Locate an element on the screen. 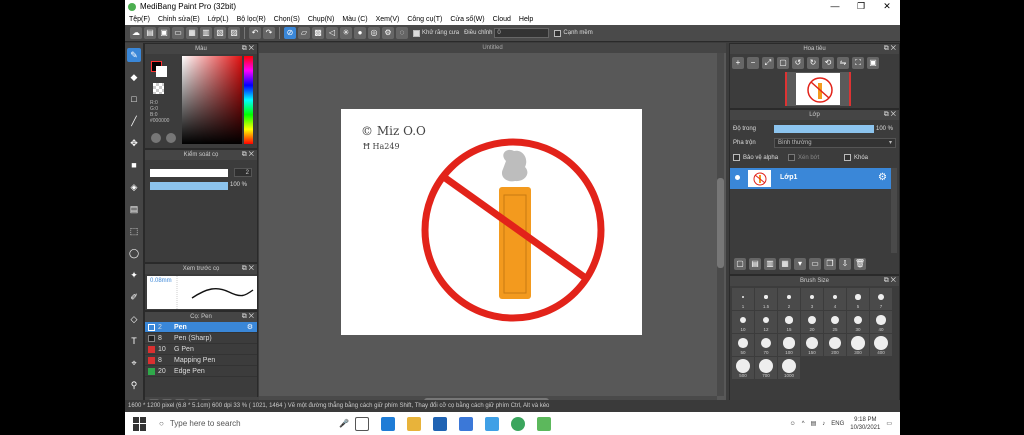  panel-icon: ▧ is located at coordinates (220, 33).